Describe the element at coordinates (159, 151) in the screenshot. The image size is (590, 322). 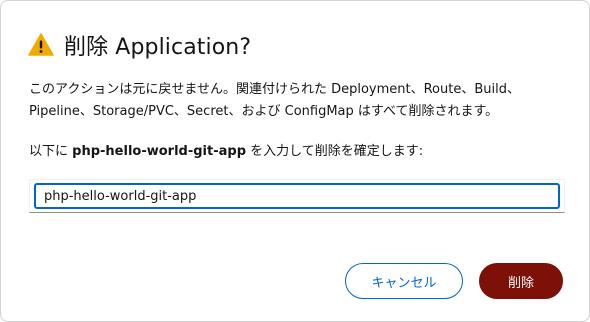
I see `confirm-app-name: php-hello-world-git-app` at that location.